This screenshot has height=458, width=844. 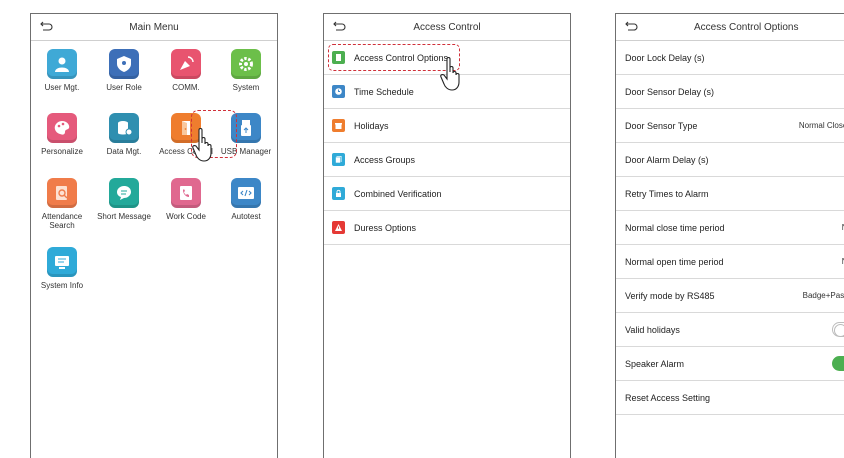 I want to click on gift-icon, so click(x=338, y=125).